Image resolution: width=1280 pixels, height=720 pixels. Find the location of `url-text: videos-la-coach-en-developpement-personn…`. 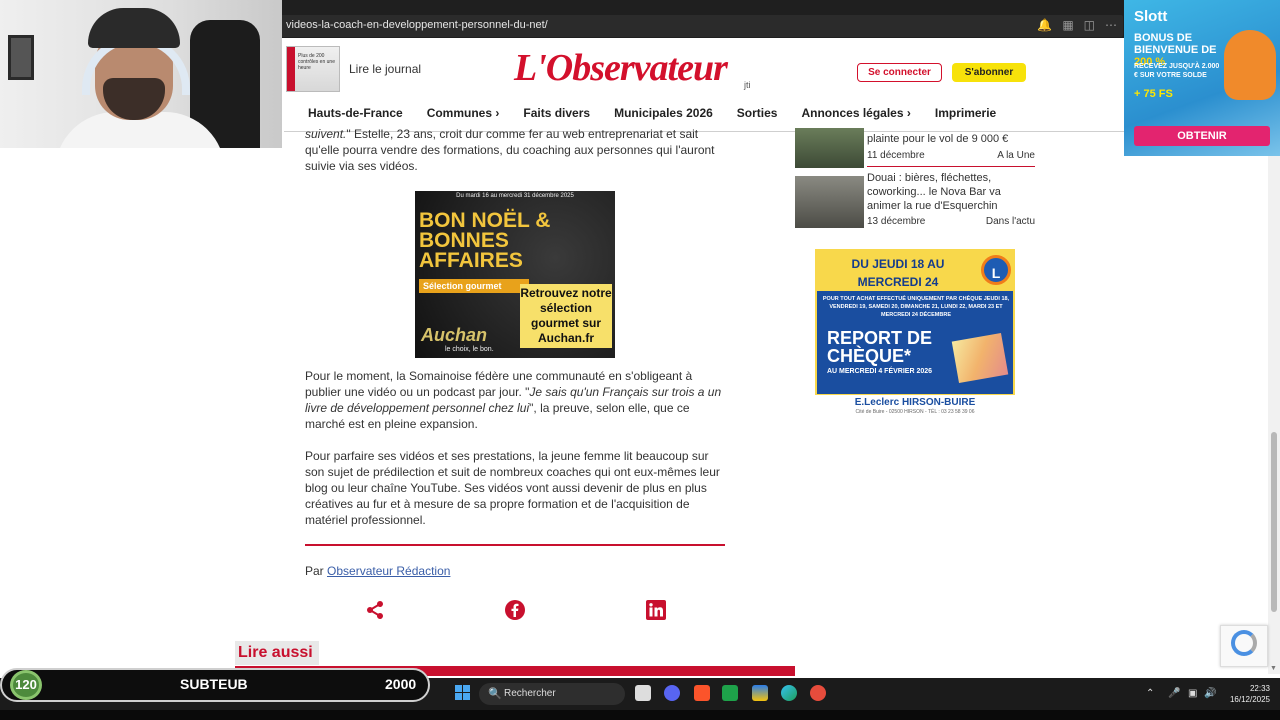

url-text: videos-la-coach-en-developpement-personn… is located at coordinates (417, 25).